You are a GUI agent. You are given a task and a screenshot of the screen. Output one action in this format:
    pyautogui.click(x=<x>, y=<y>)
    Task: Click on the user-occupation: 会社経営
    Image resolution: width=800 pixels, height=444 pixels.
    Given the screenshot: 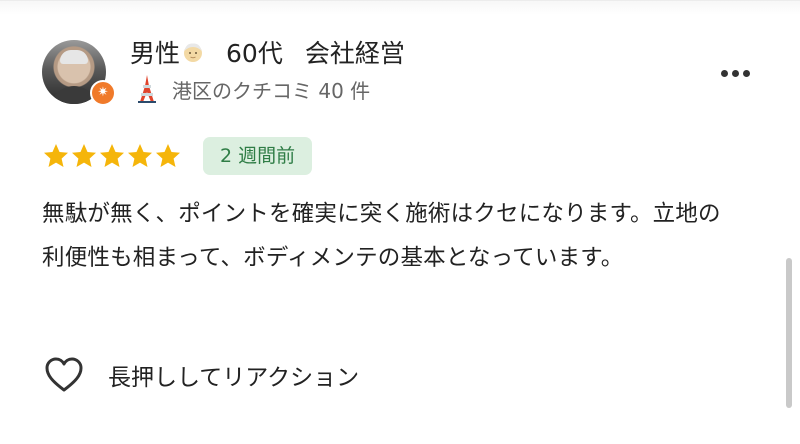 What is the action you would take?
    pyautogui.click(x=354, y=53)
    